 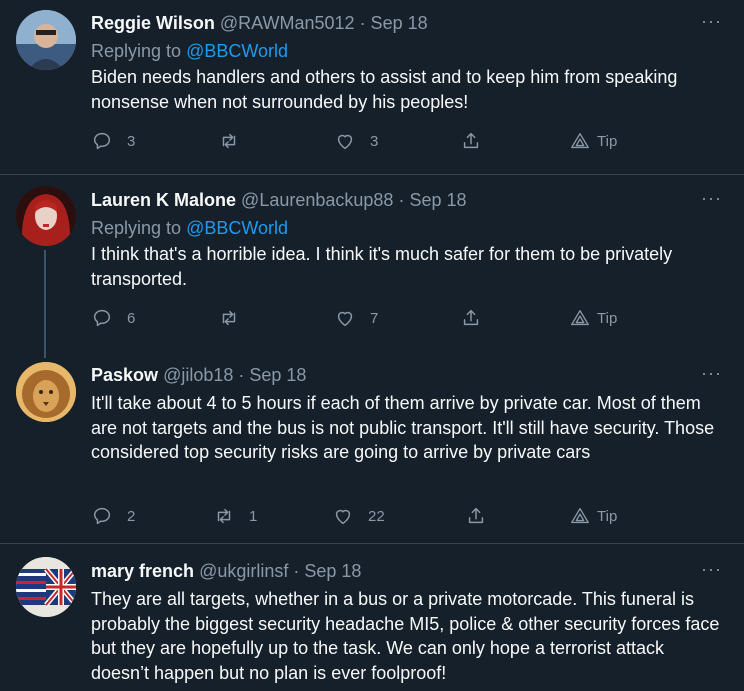 What do you see at coordinates (46, 216) in the screenshot?
I see `avatar-lauren-k-malone` at bounding box center [46, 216].